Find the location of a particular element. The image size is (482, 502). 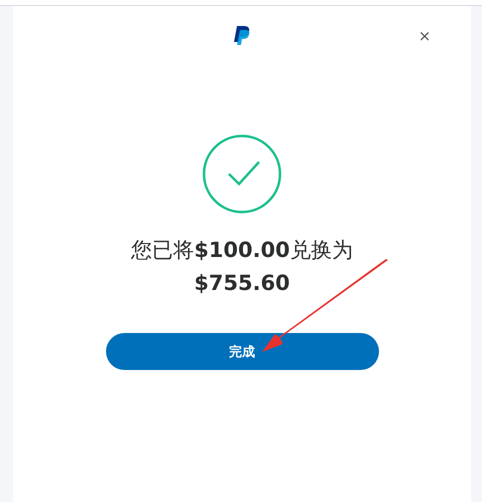

close-button: × is located at coordinates (424, 36).